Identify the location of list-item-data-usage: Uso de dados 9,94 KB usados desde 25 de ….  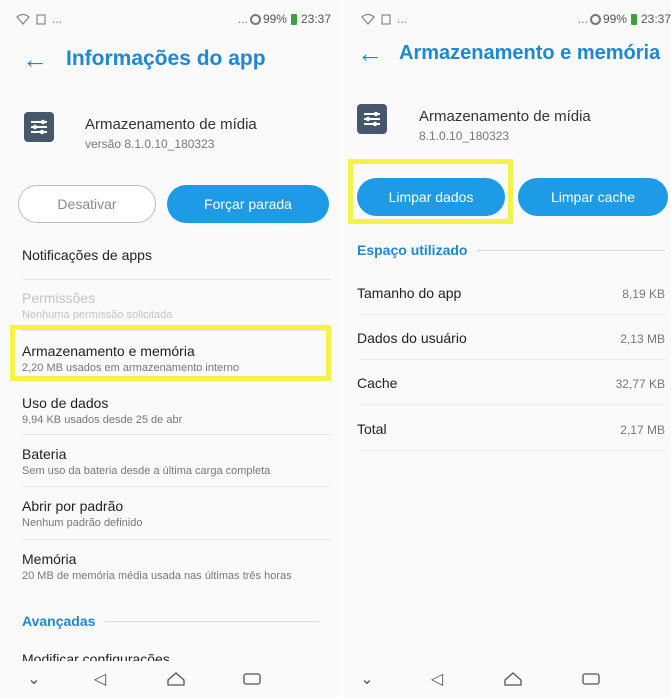
(170, 410).